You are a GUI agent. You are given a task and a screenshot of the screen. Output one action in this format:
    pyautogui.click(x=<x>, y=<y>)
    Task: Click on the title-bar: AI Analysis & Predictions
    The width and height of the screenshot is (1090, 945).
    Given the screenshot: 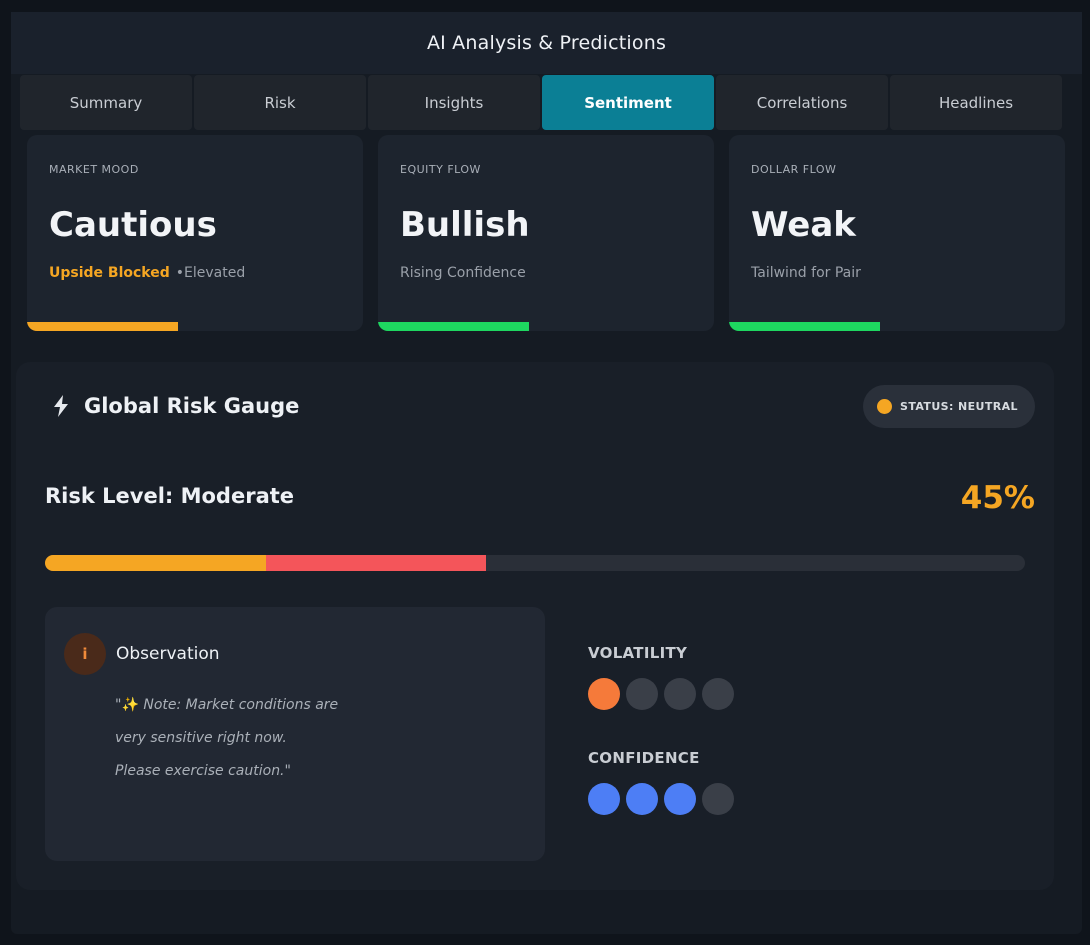 What is the action you would take?
    pyautogui.click(x=546, y=43)
    